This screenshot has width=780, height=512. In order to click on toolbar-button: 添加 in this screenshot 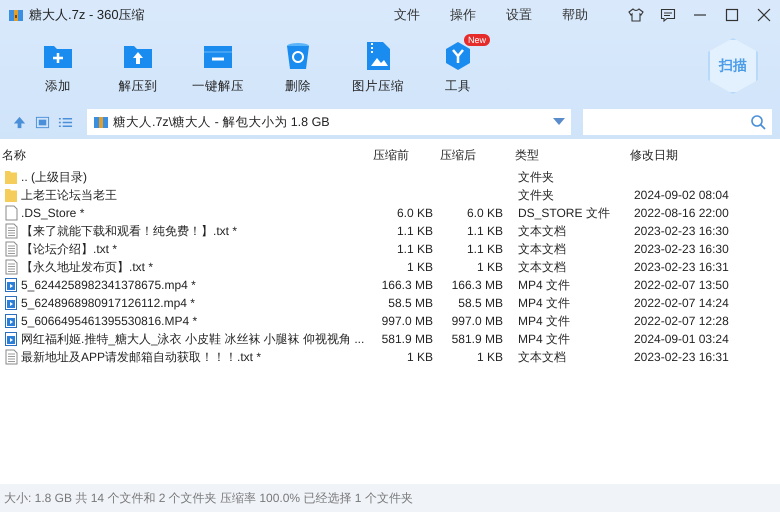, I will do `click(58, 62)`.